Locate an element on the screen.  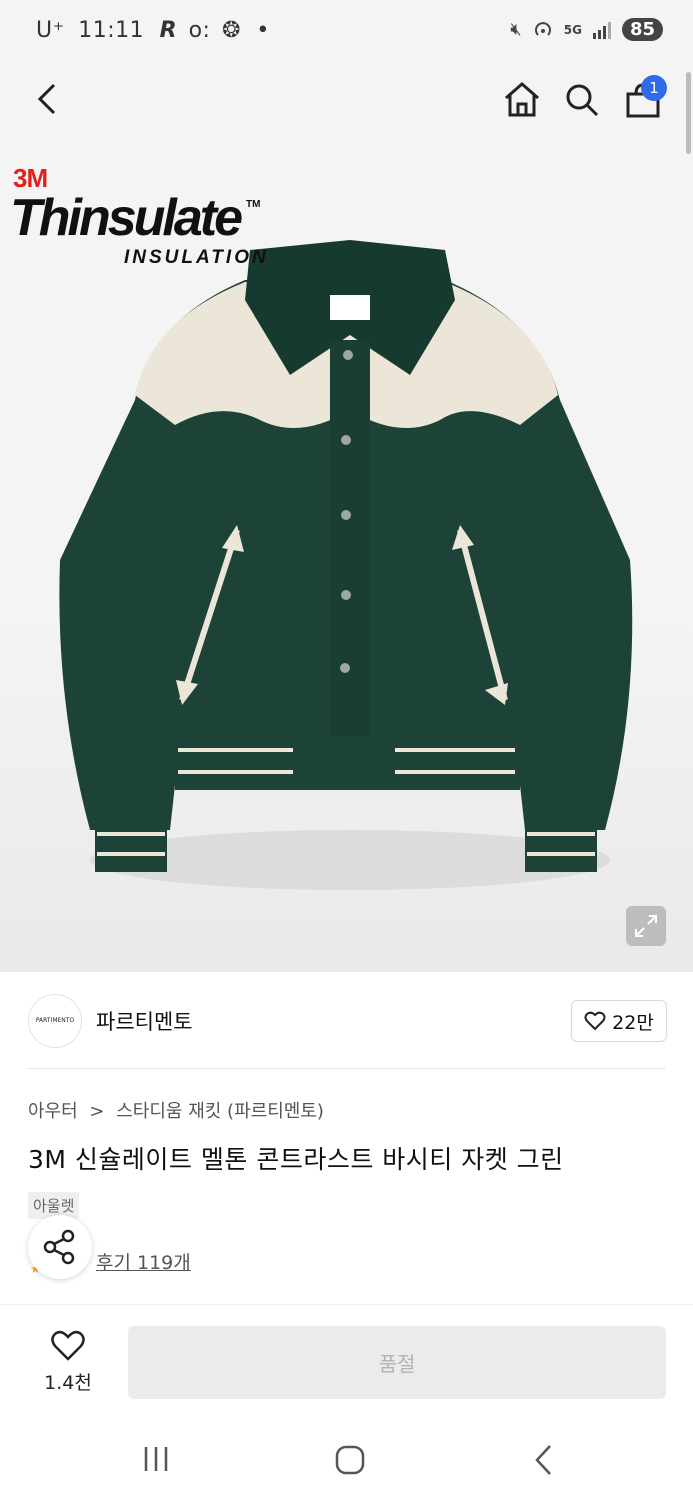
status-right: 🔇︎ 5G 85 is located at coordinates (586, 29).